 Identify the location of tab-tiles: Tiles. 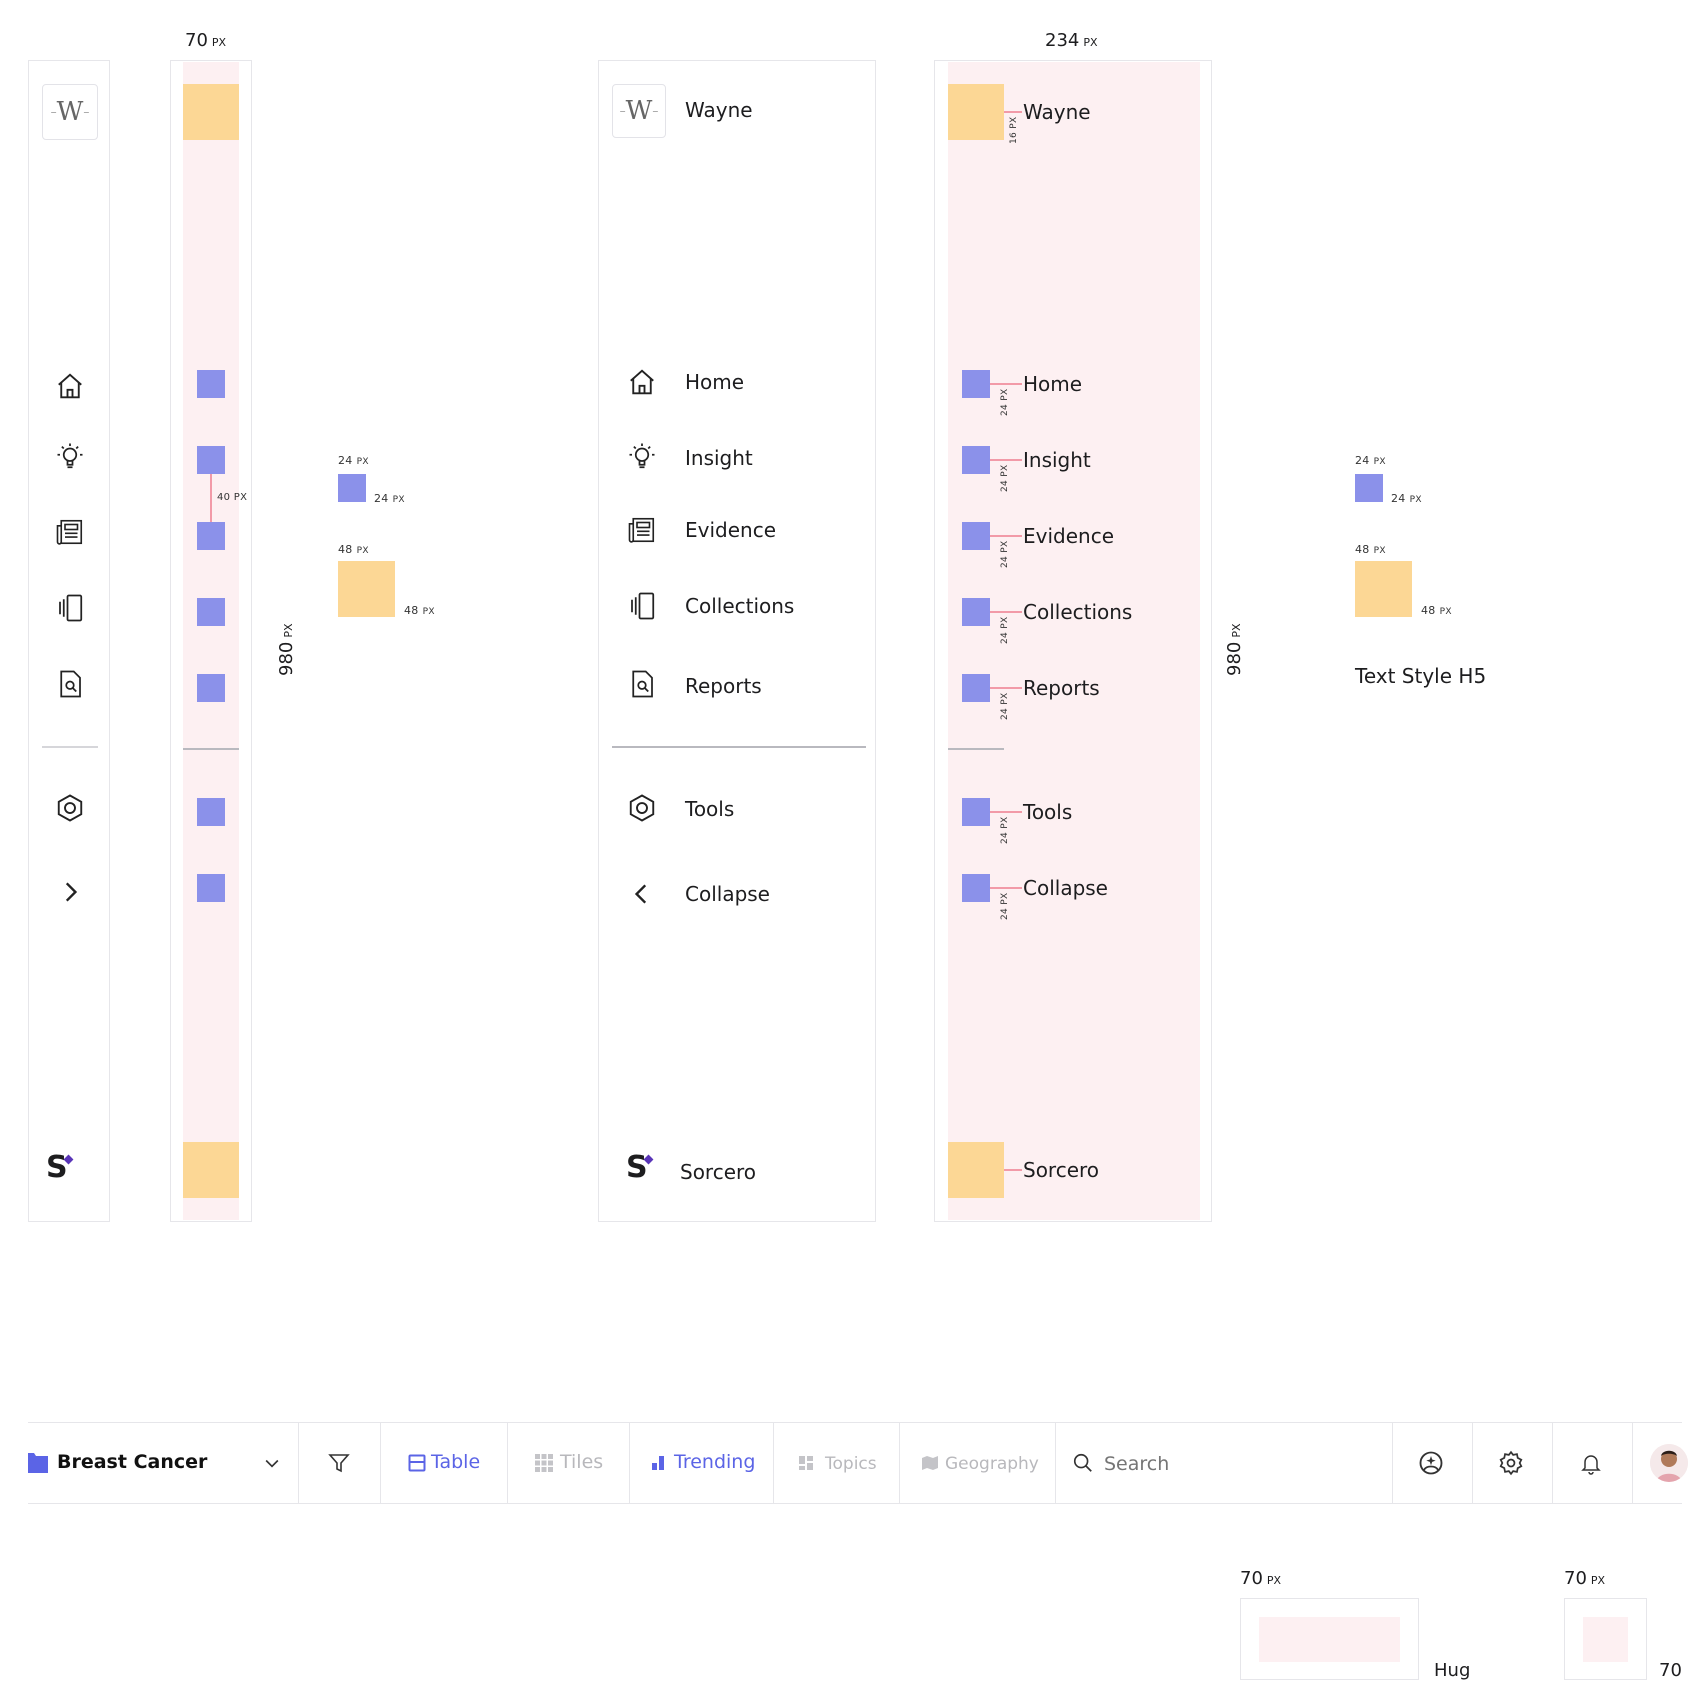
(581, 1462).